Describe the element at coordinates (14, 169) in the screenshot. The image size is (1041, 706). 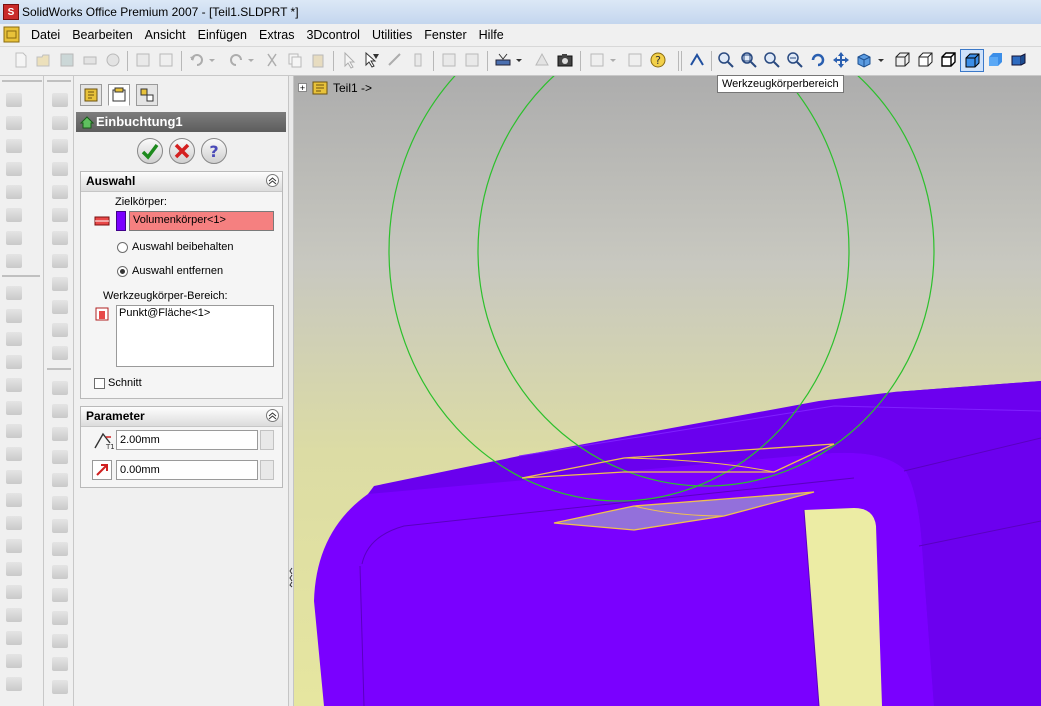
I see `loft-boss-icon` at that location.